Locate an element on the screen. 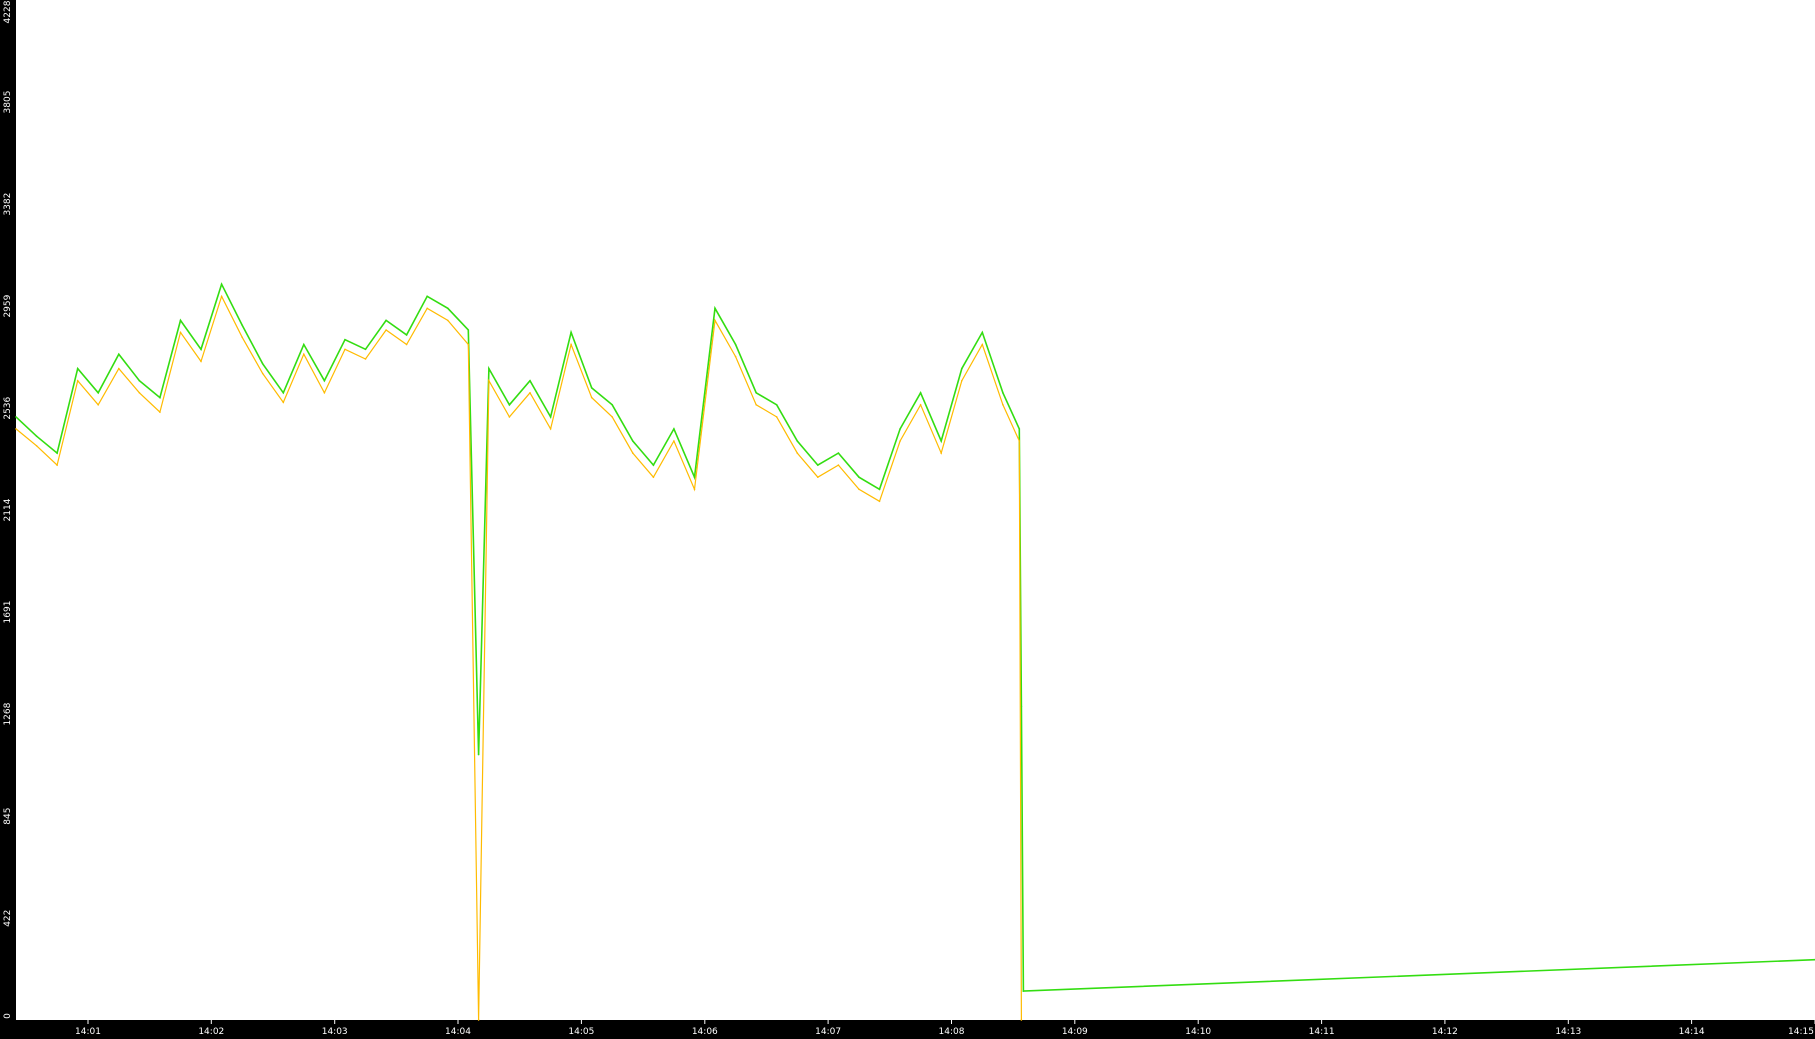 This screenshot has height=1039, width=1815. x-tick-label: 14:08 is located at coordinates (952, 1032).